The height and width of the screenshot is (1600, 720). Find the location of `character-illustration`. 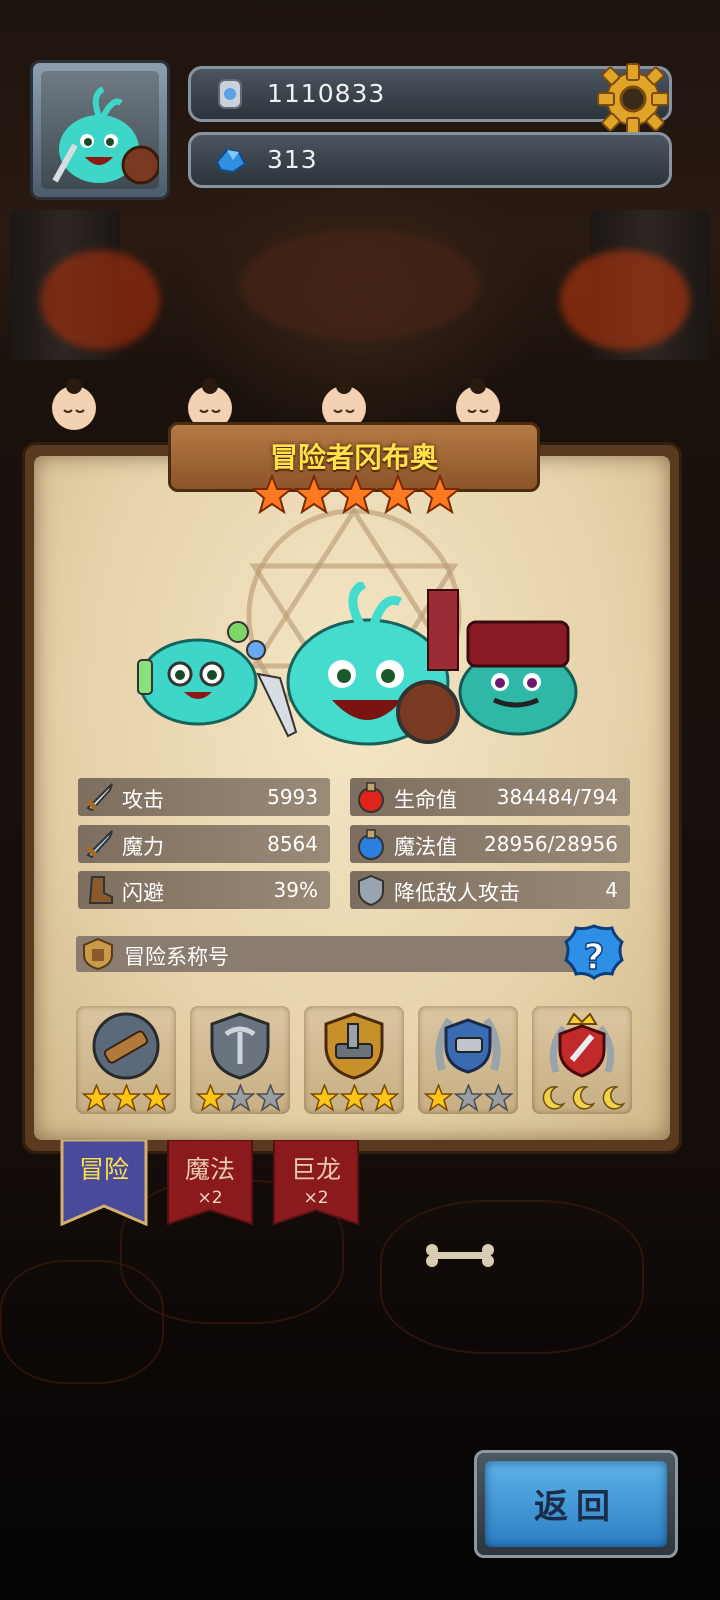

character-illustration is located at coordinates (357, 664).